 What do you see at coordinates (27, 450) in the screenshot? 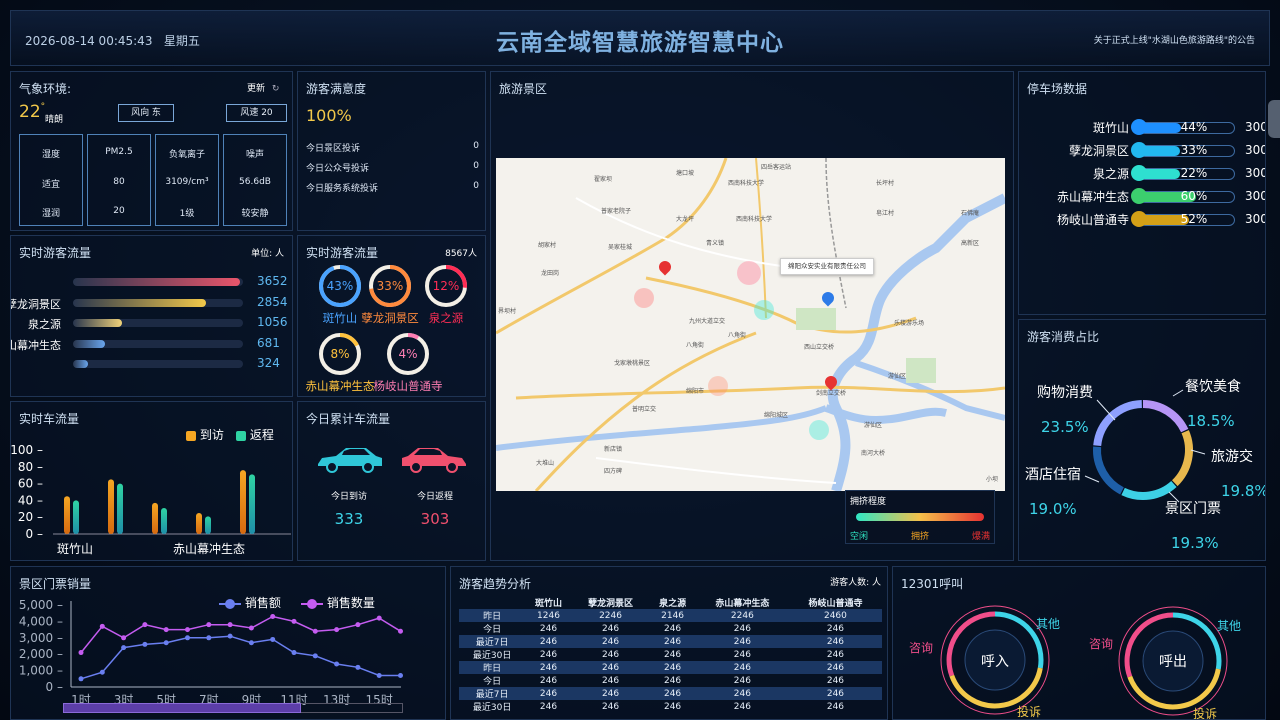
I see `car-ytick: 100 –` at bounding box center [27, 450].